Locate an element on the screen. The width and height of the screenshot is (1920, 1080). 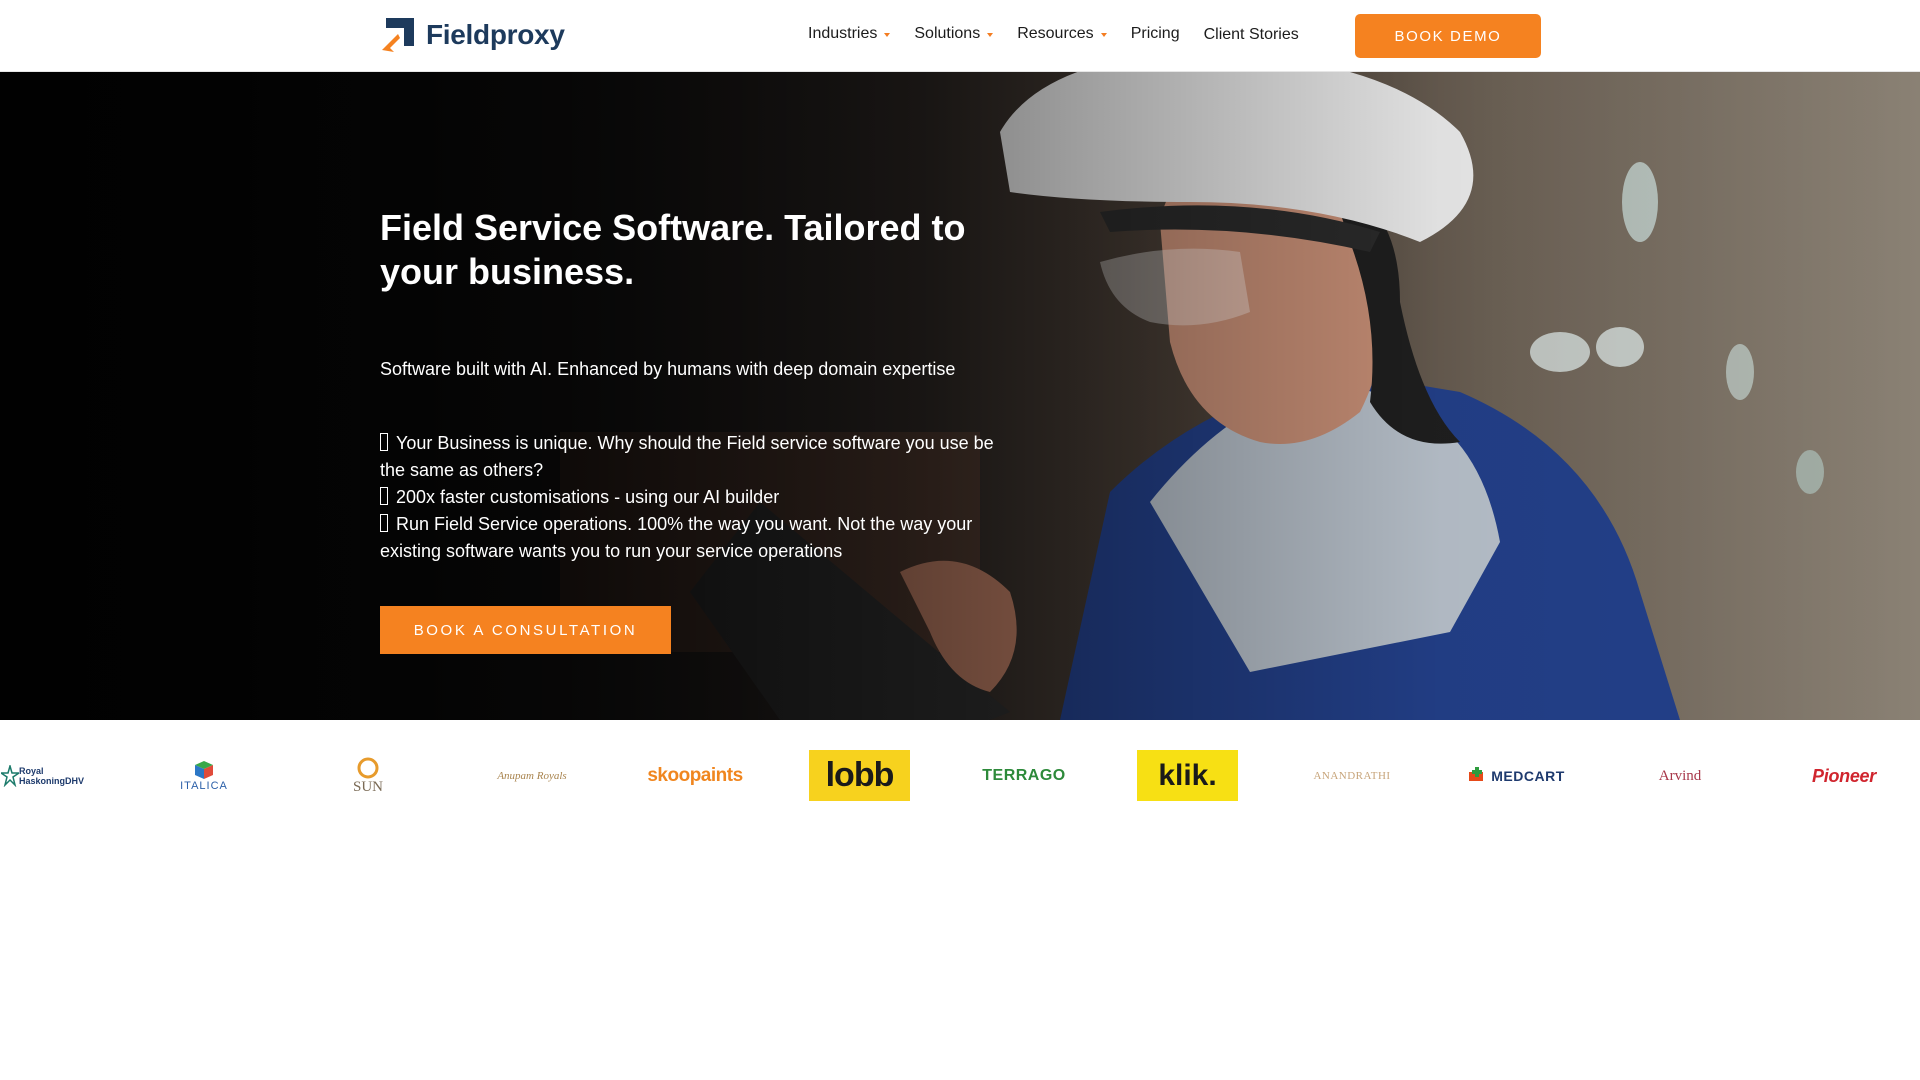
client-logo-text: Pioneer is located at coordinates (1844, 775).